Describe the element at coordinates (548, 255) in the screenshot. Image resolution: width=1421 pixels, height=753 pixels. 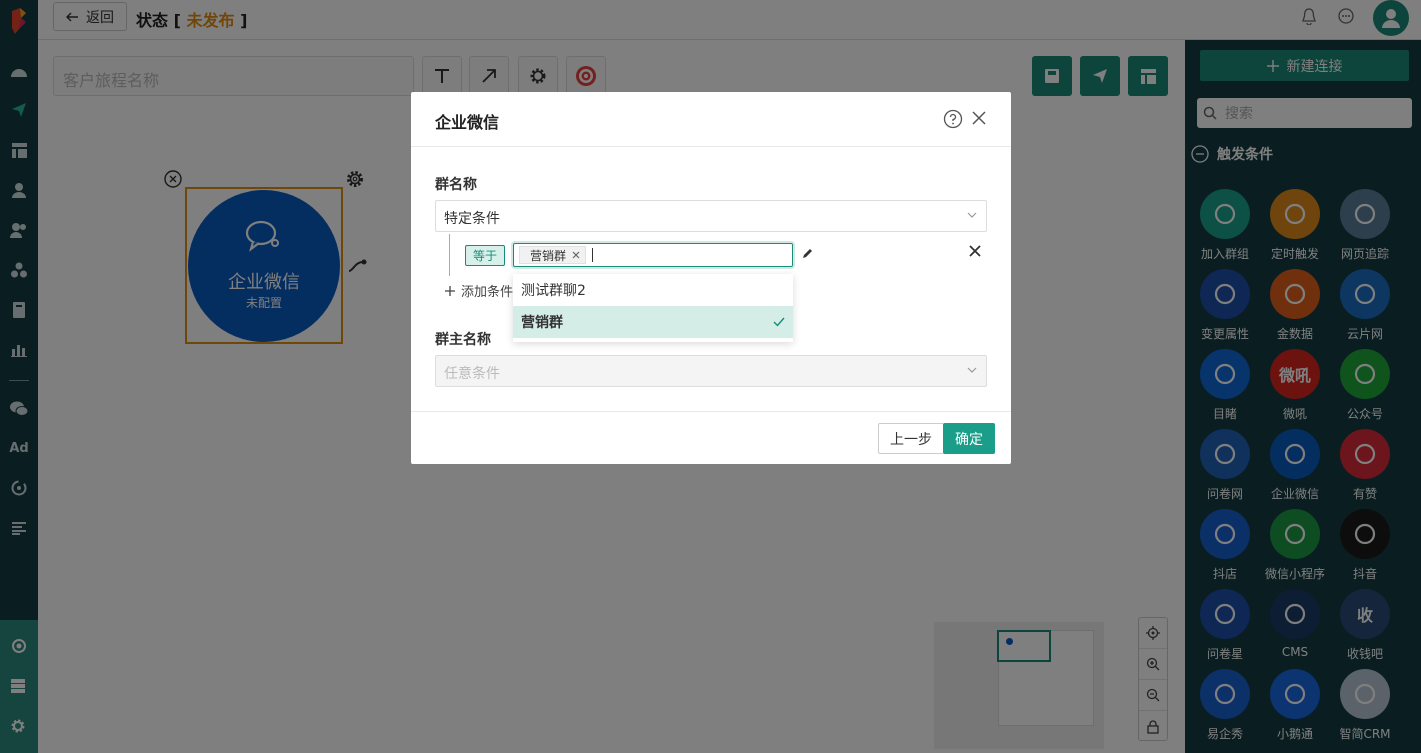
I see `chip-label: 营销群` at that location.